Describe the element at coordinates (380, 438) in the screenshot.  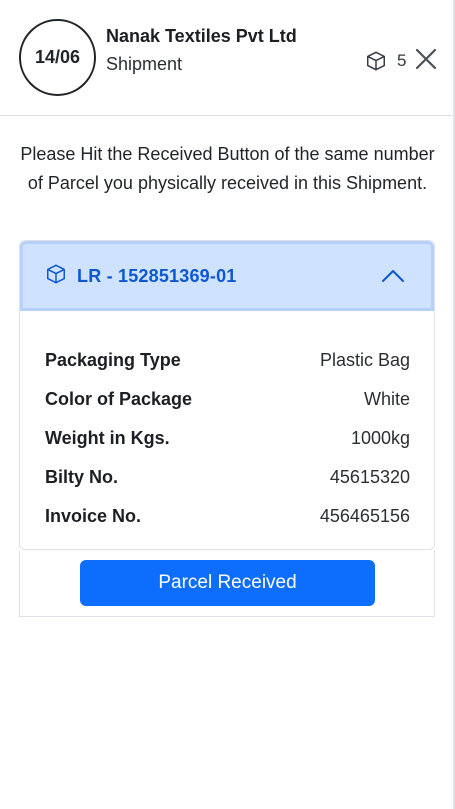
I see `detail-value: 1000kg` at that location.